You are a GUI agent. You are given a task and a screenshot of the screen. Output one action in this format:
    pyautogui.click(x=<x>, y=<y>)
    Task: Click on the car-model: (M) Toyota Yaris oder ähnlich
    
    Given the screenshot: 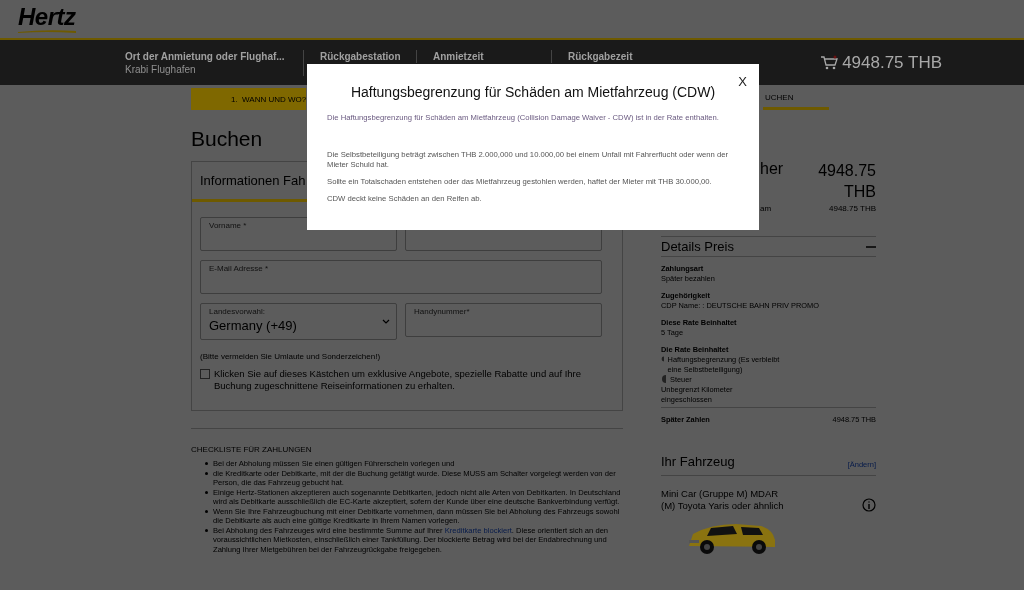 What is the action you would take?
    pyautogui.click(x=722, y=506)
    